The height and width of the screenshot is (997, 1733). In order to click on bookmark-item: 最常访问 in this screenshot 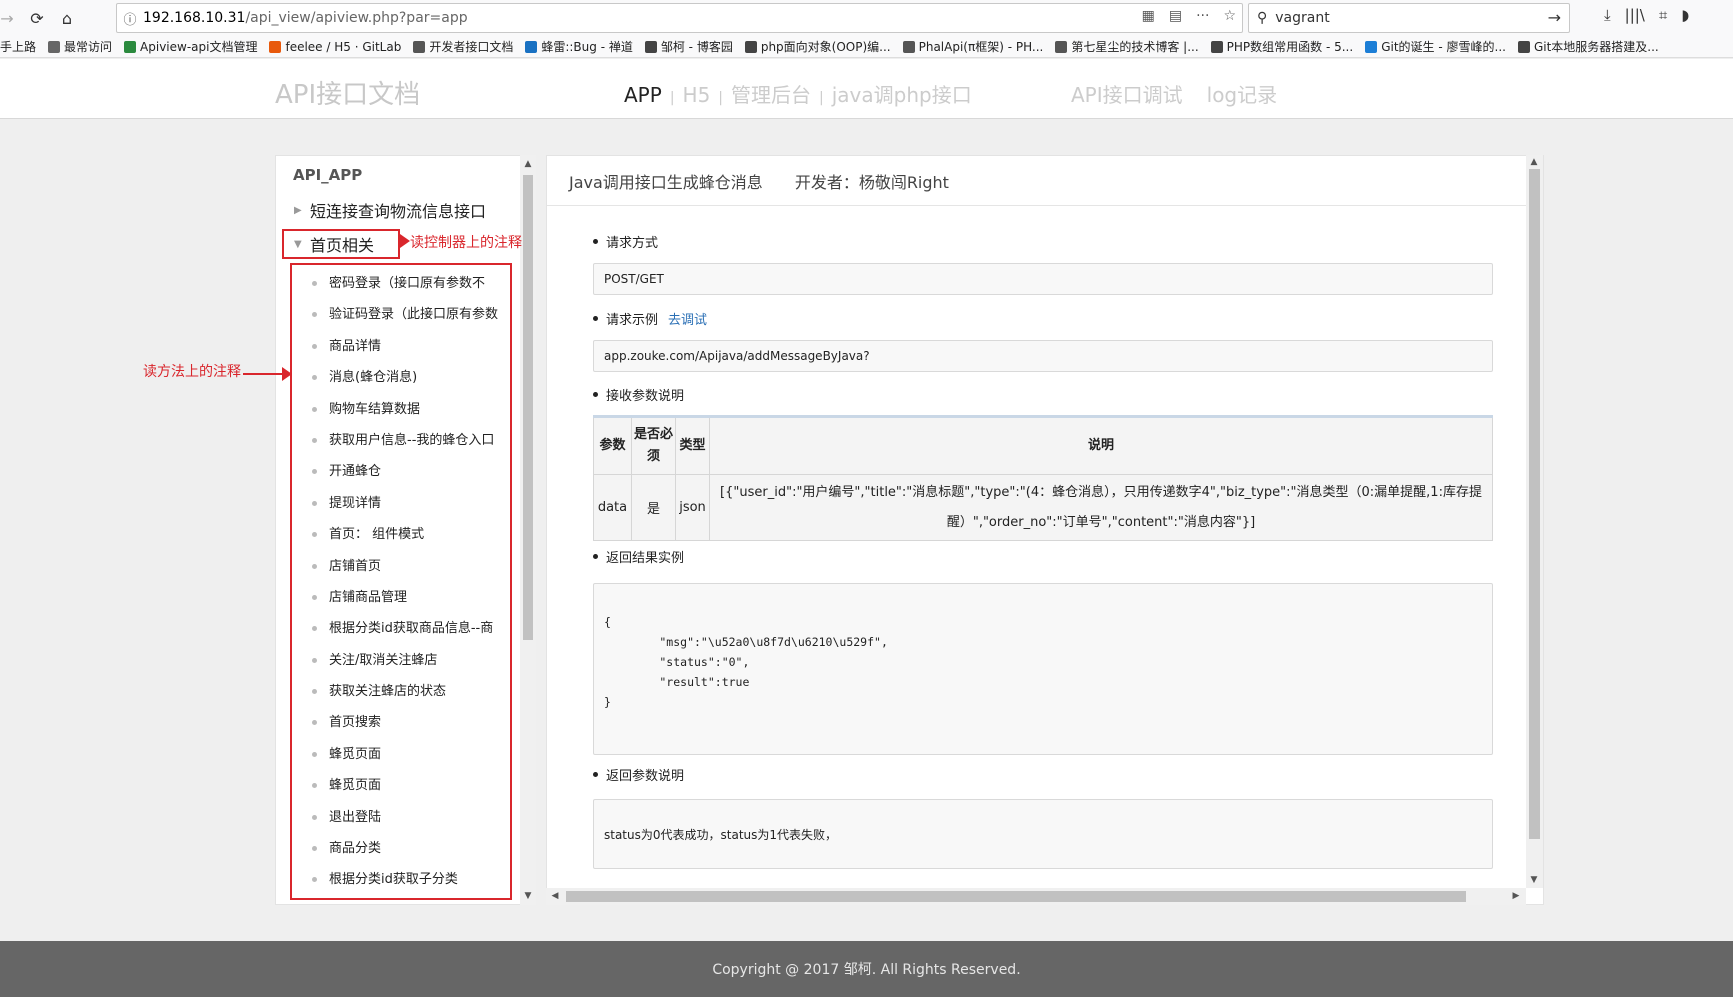, I will do `click(80, 46)`.